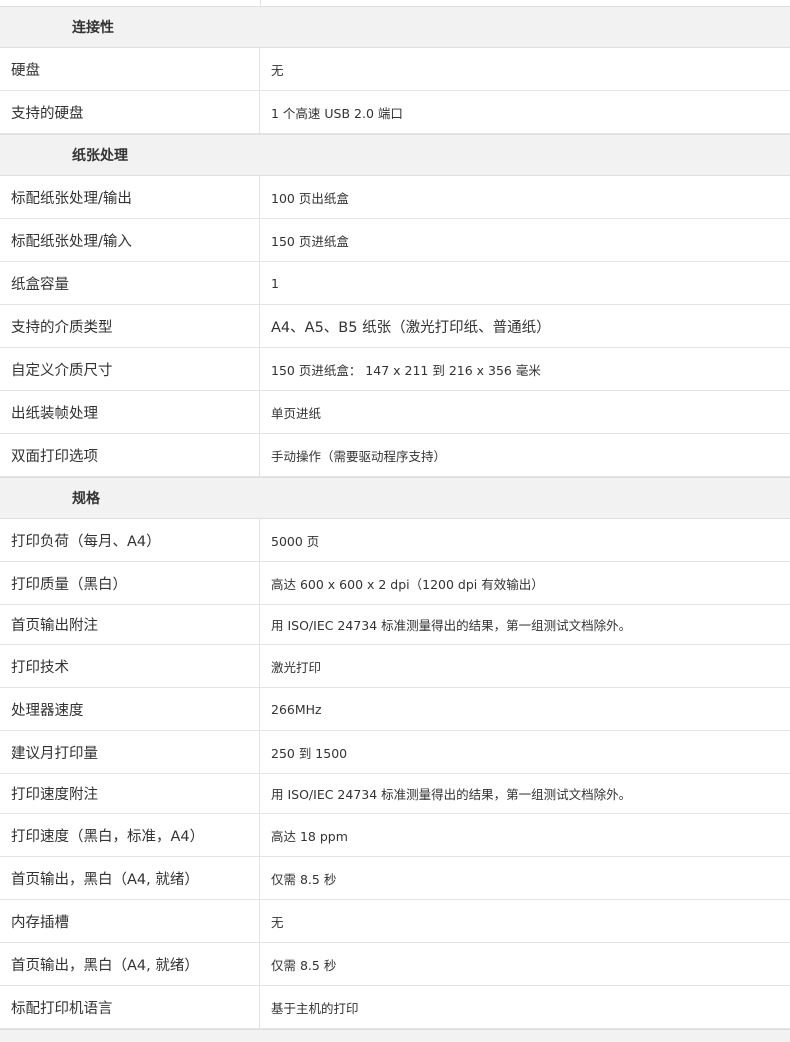 This screenshot has width=790, height=1042. I want to click on spec-value: 手动操作（需要驱动程序支持）, so click(359, 456).